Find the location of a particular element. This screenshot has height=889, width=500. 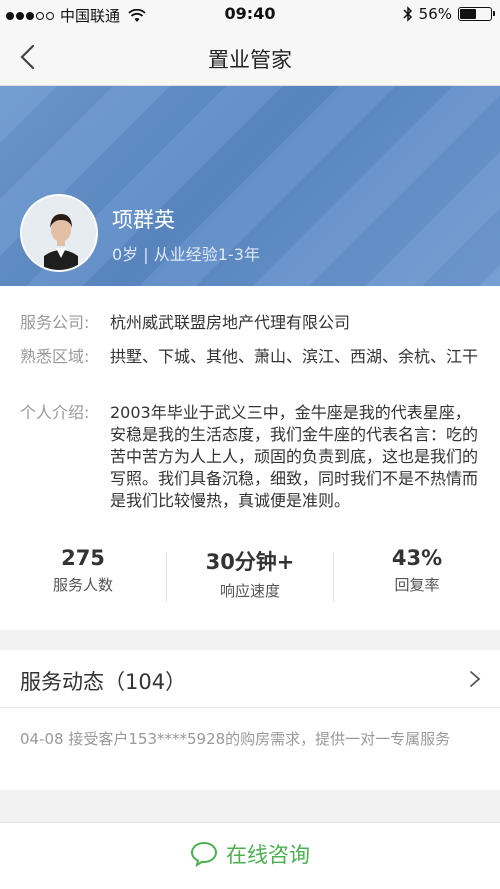

battery-icon is located at coordinates (476, 14).